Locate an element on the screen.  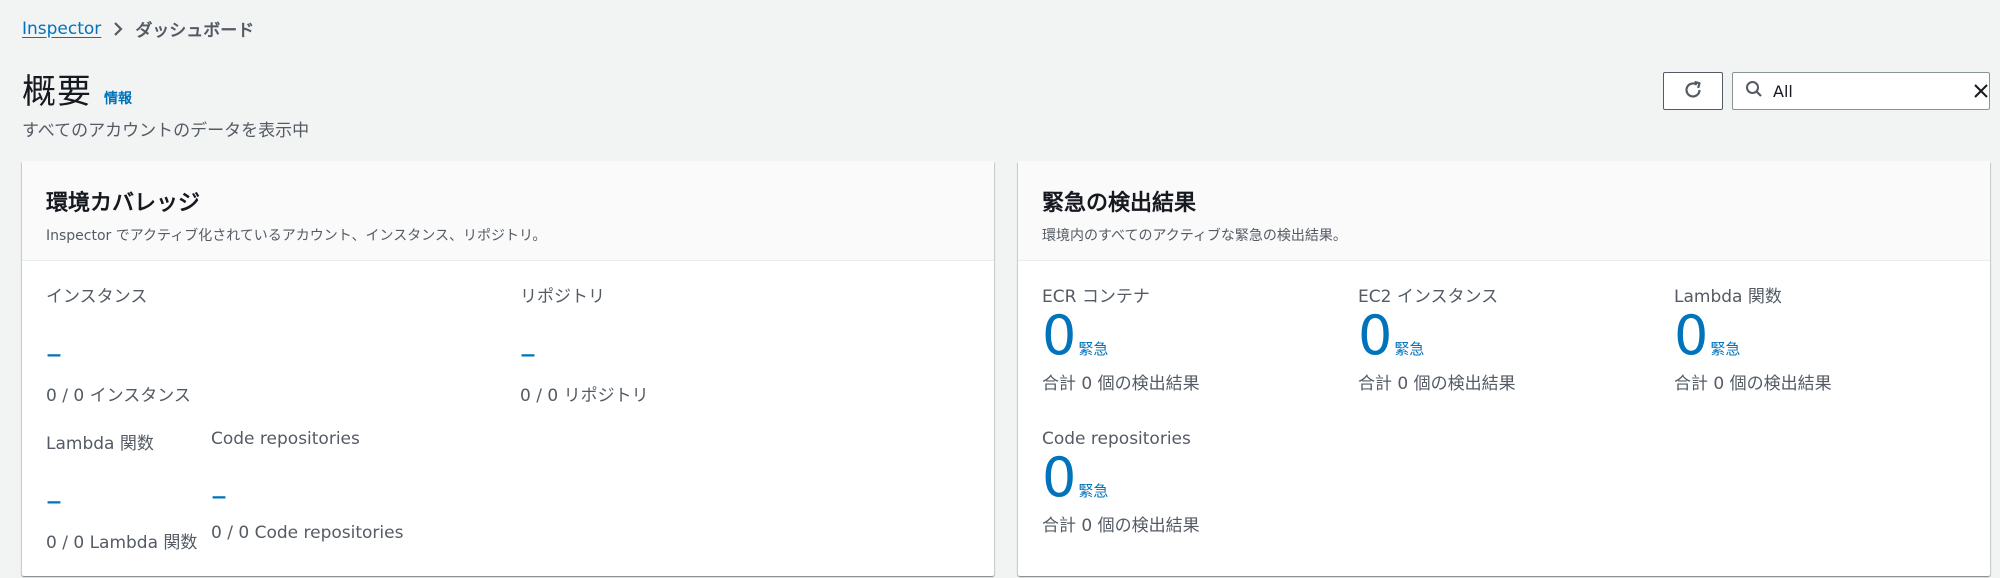
stat-subtext: 0 / 0 Code repositories is located at coordinates (307, 533).